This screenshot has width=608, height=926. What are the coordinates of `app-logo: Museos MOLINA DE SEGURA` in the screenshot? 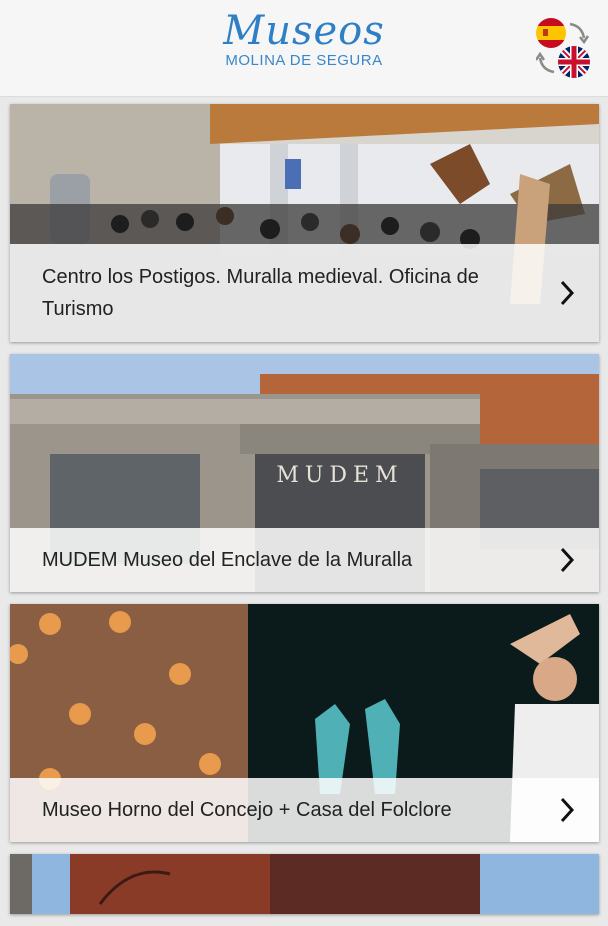 It's located at (304, 38).